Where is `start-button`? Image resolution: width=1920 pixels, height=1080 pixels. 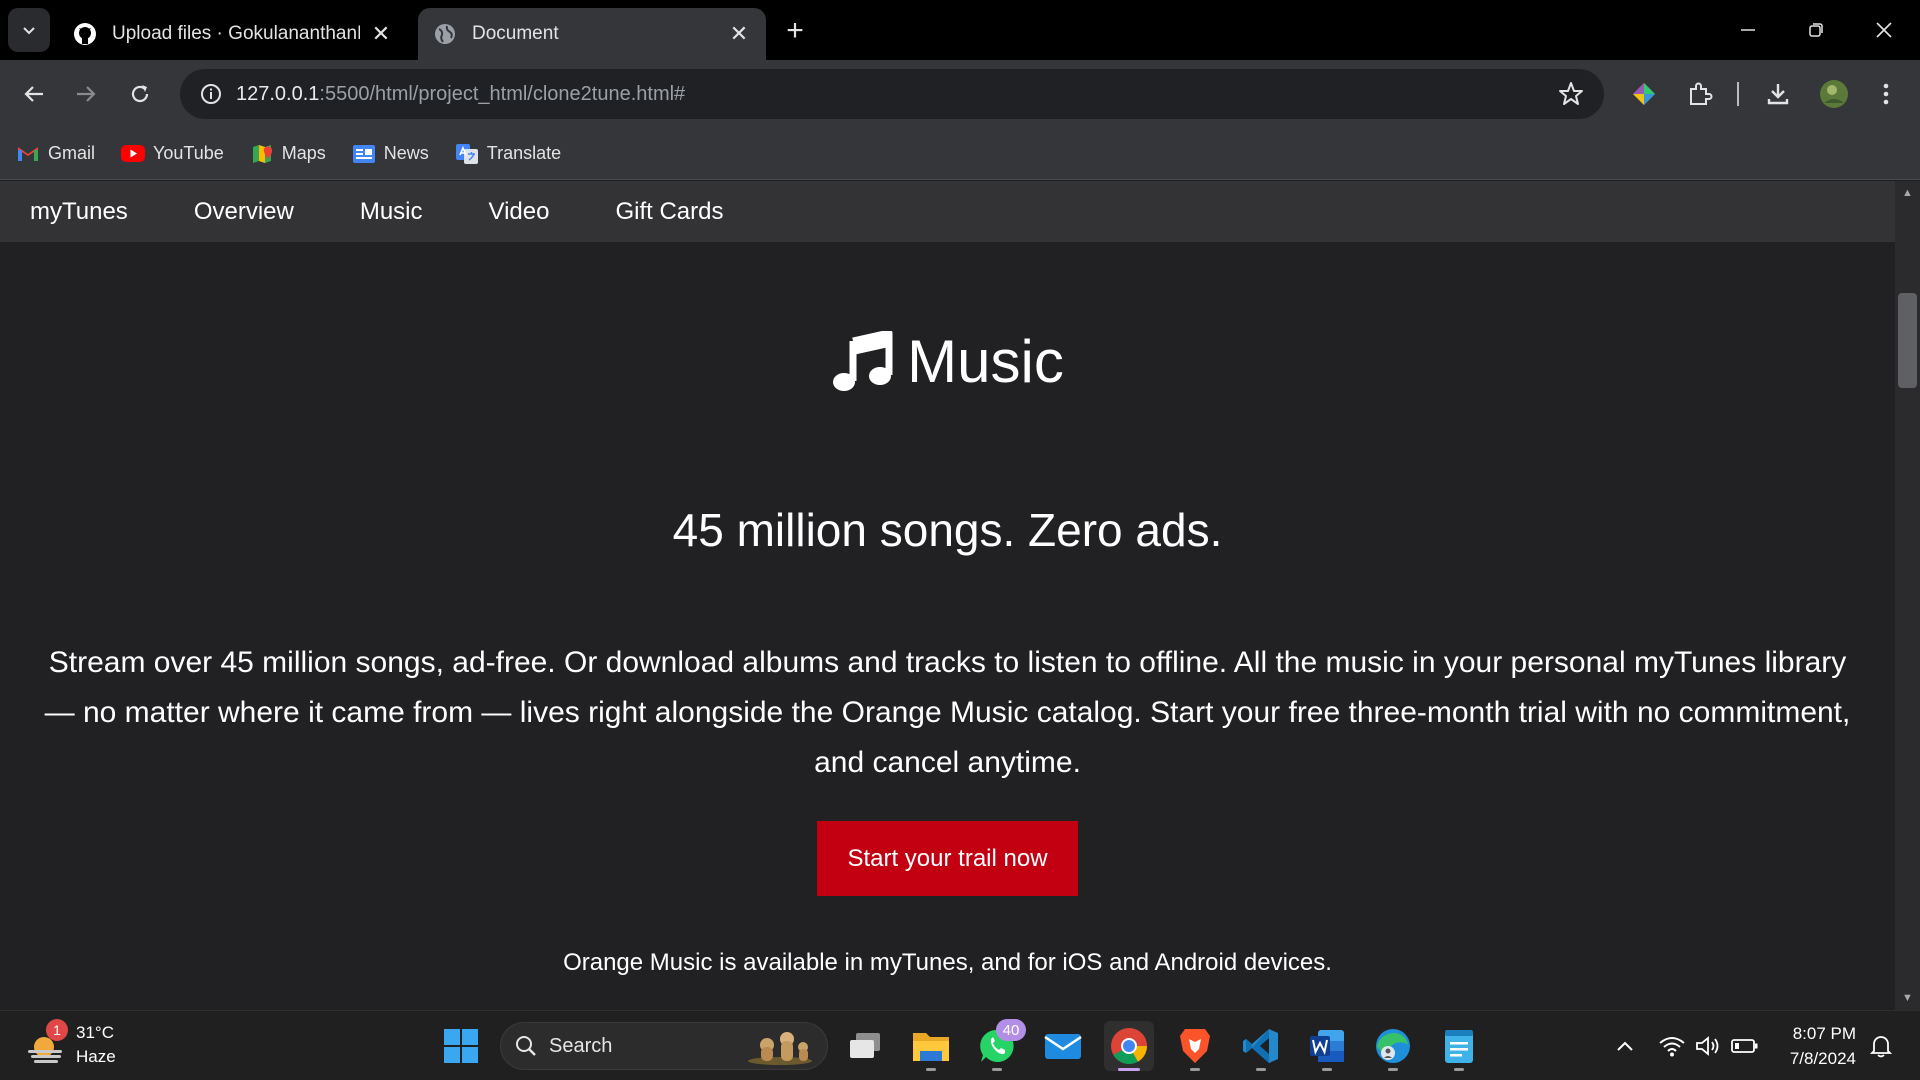
start-button is located at coordinates (461, 1046).